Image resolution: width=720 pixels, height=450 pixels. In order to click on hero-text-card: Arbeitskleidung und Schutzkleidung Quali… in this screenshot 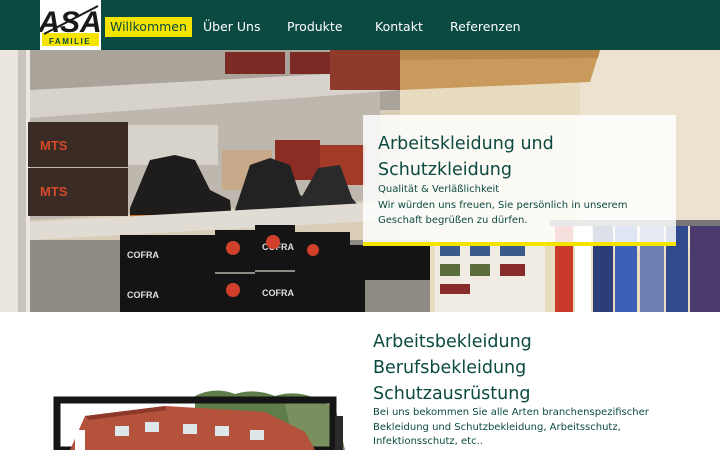, I will do `click(519, 180)`.